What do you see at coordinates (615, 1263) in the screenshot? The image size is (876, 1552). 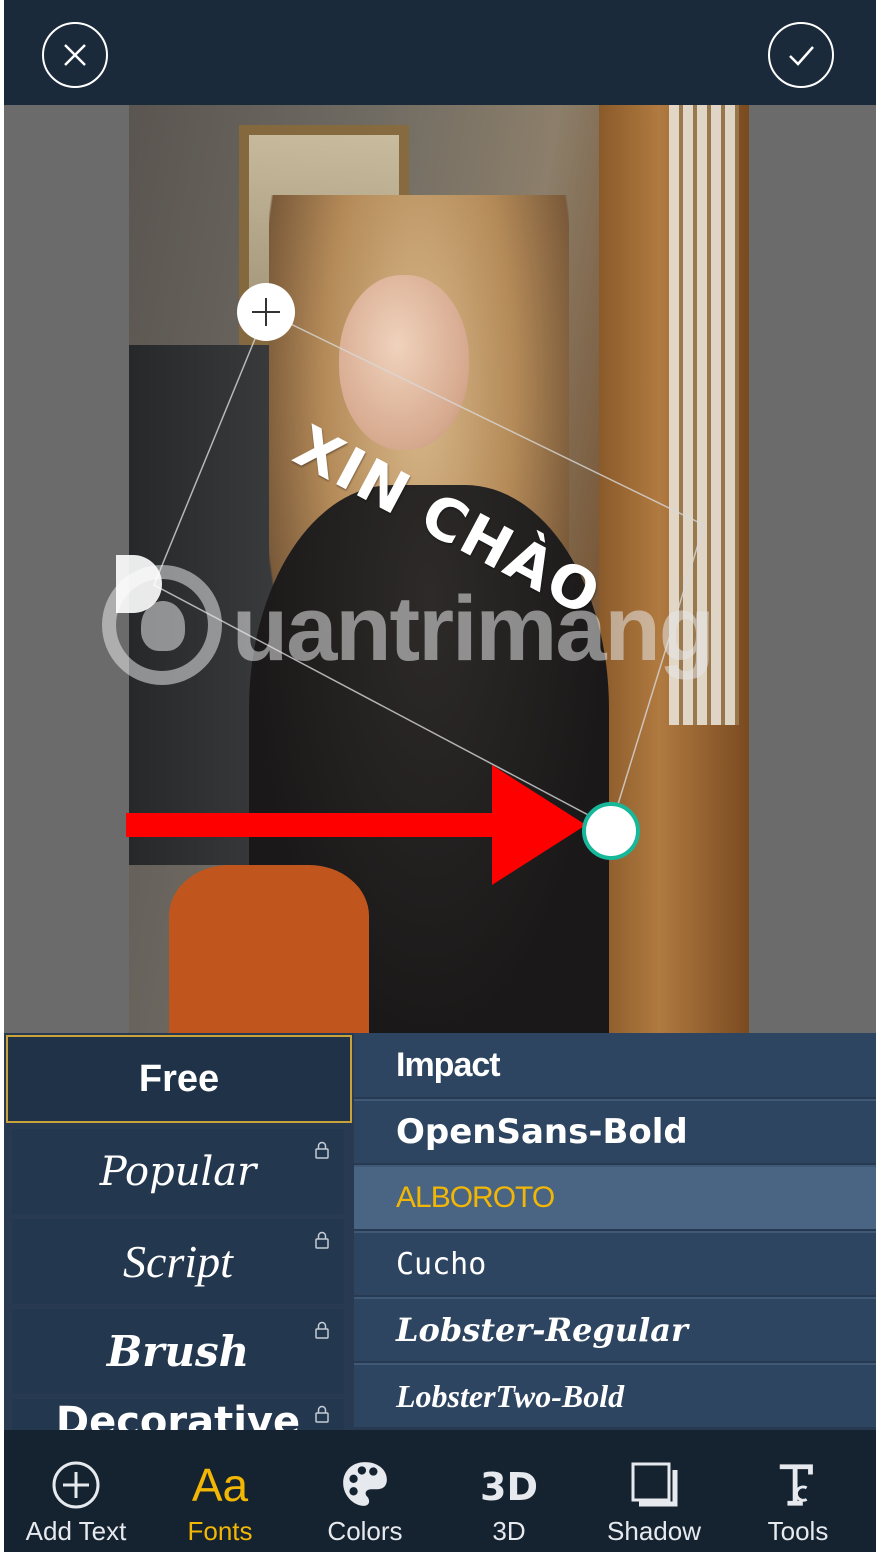 I see `font-item-cucho: Cucho` at bounding box center [615, 1263].